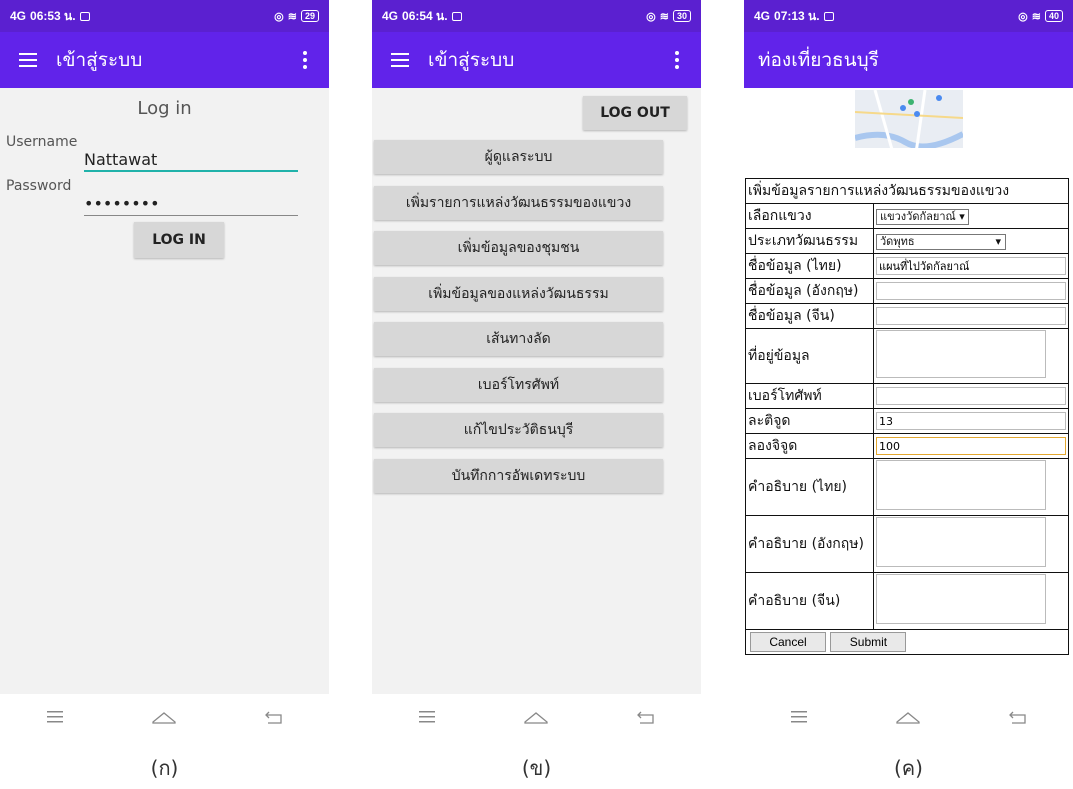 The width and height of the screenshot is (1073, 789). What do you see at coordinates (518, 157) in the screenshot?
I see `menu-admin-button: ผู้ดูแลระบบ` at bounding box center [518, 157].